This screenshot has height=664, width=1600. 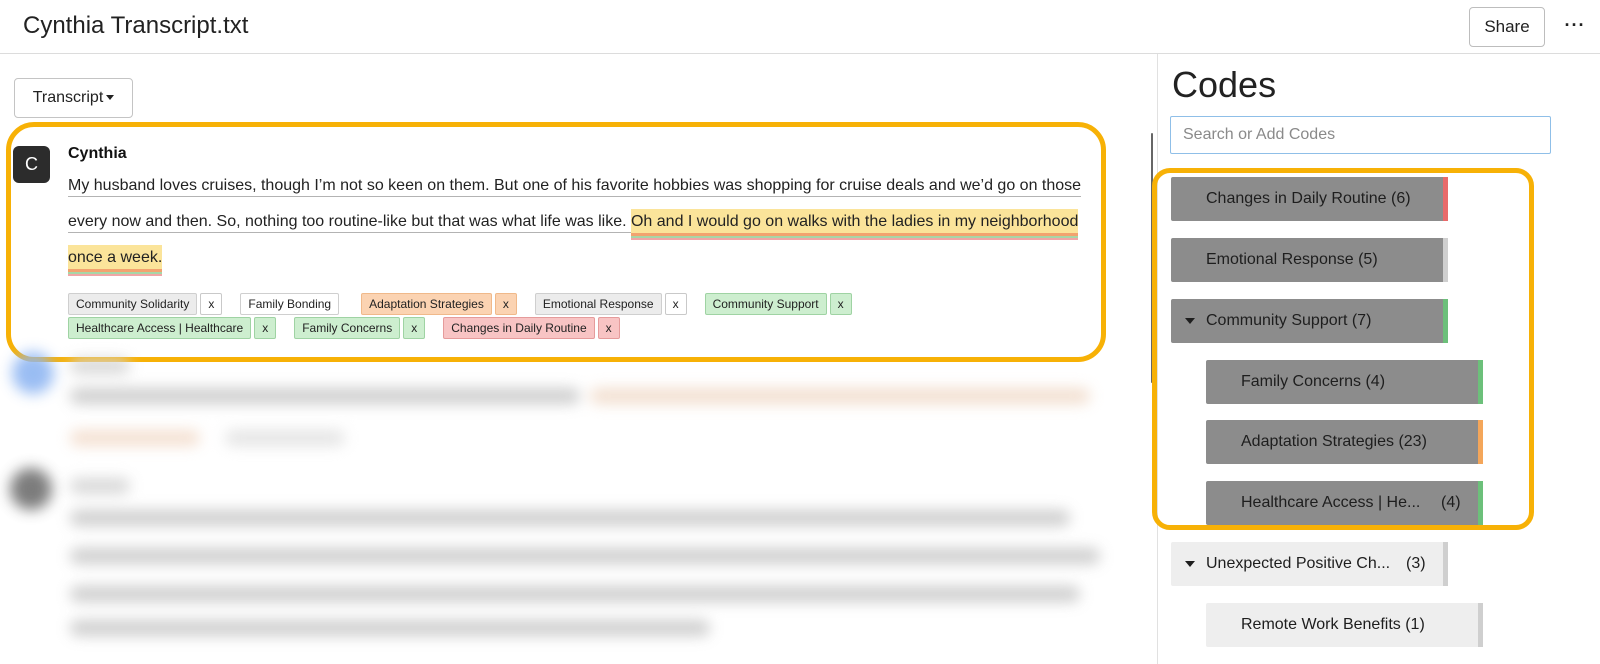 I want to click on code-remote-work-benefits: Remote Work Benefits (1), so click(x=1344, y=625).